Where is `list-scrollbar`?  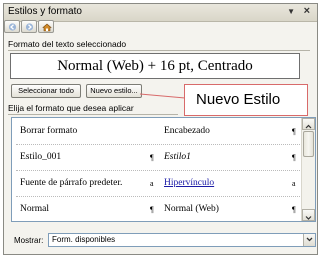 list-scrollbar is located at coordinates (308, 169).